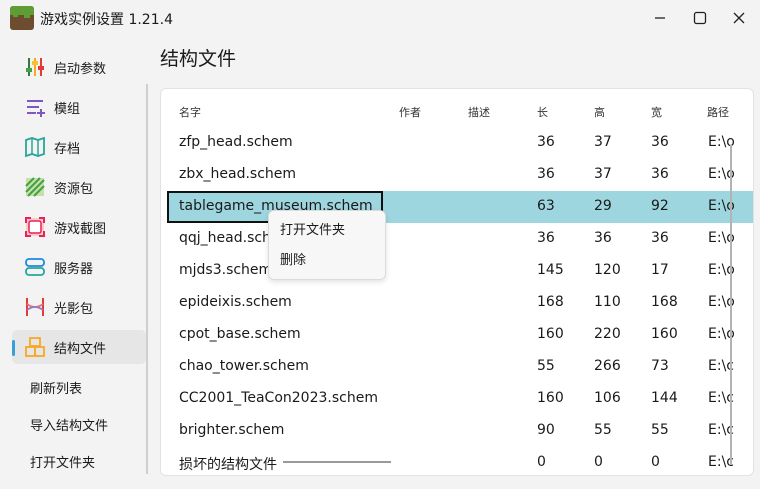  Describe the element at coordinates (660, 430) in the screenshot. I see `cell-width: 55` at that location.